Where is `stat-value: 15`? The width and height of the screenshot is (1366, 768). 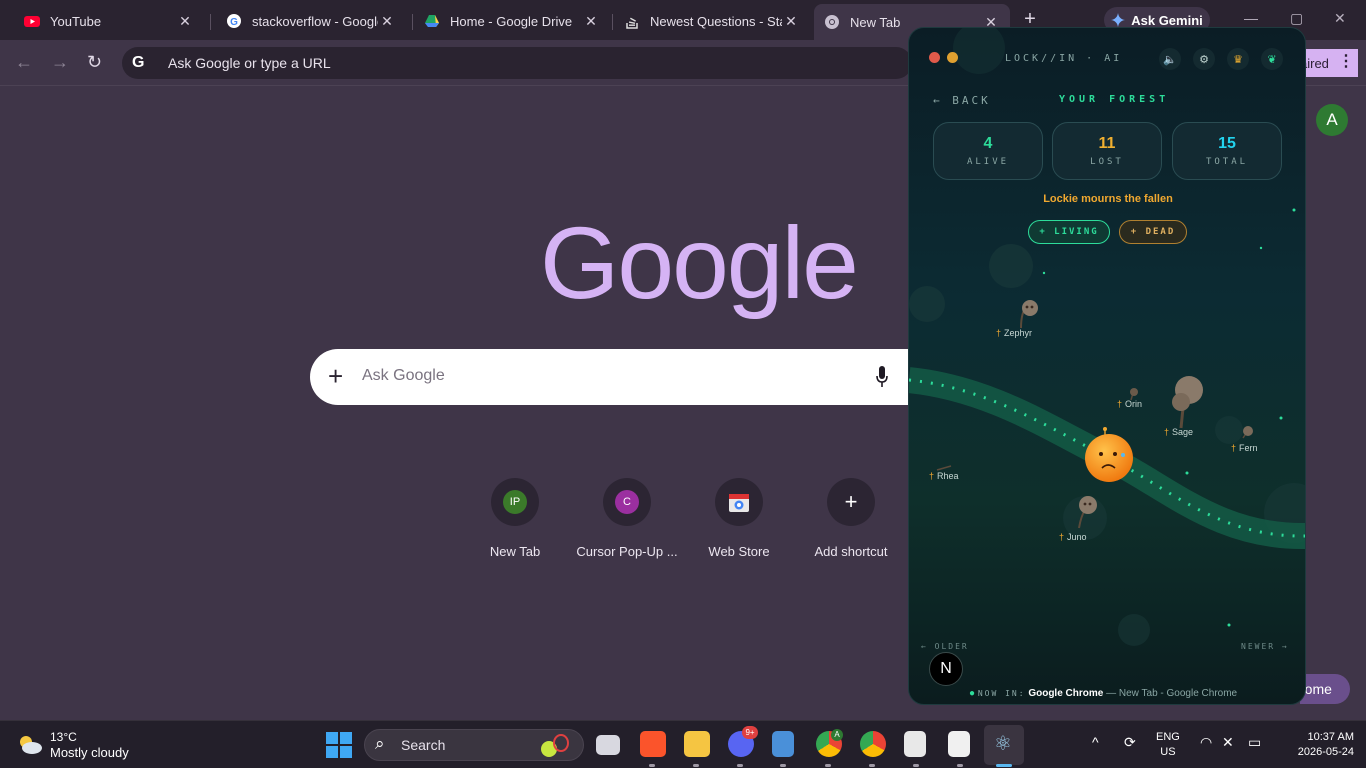
stat-value: 15 is located at coordinates (1227, 143).